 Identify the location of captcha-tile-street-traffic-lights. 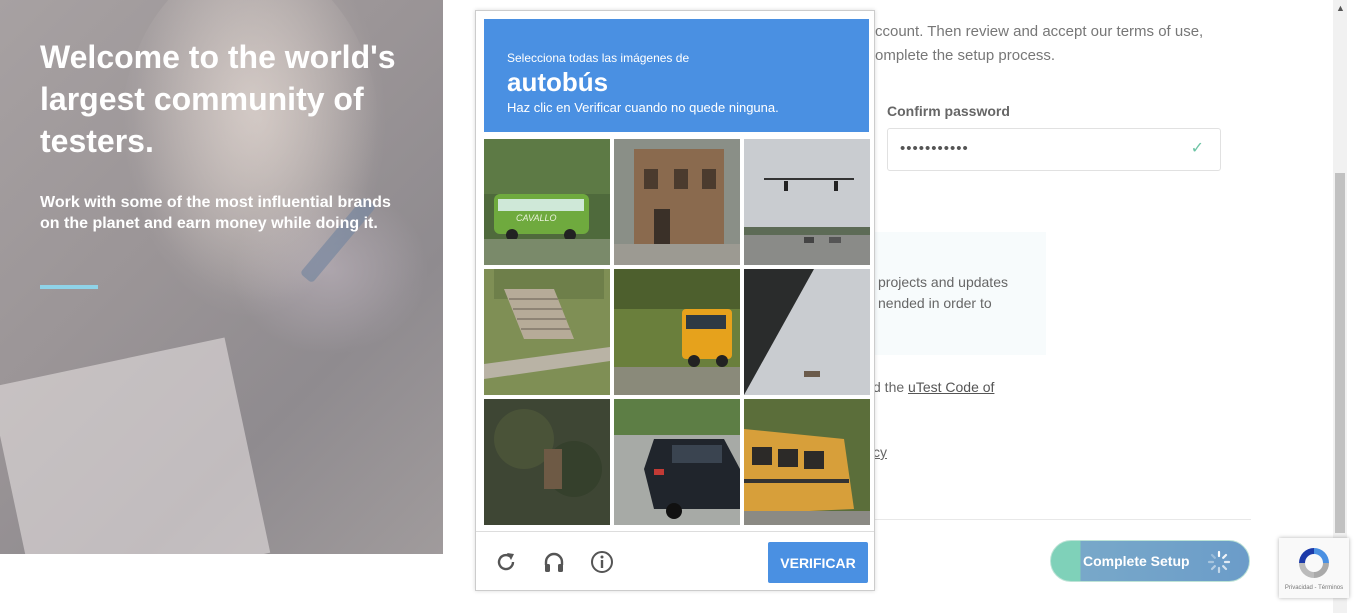
(807, 202).